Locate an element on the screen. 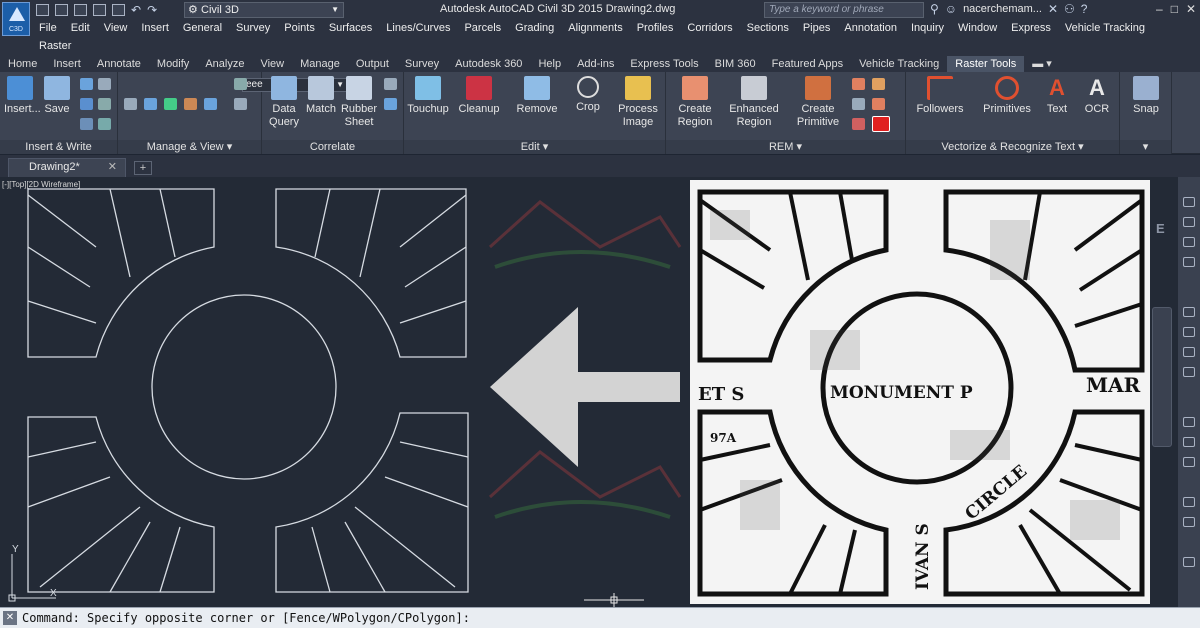 The height and width of the screenshot is (628, 1200). menu-item-raster: Raster is located at coordinates (53, 46).